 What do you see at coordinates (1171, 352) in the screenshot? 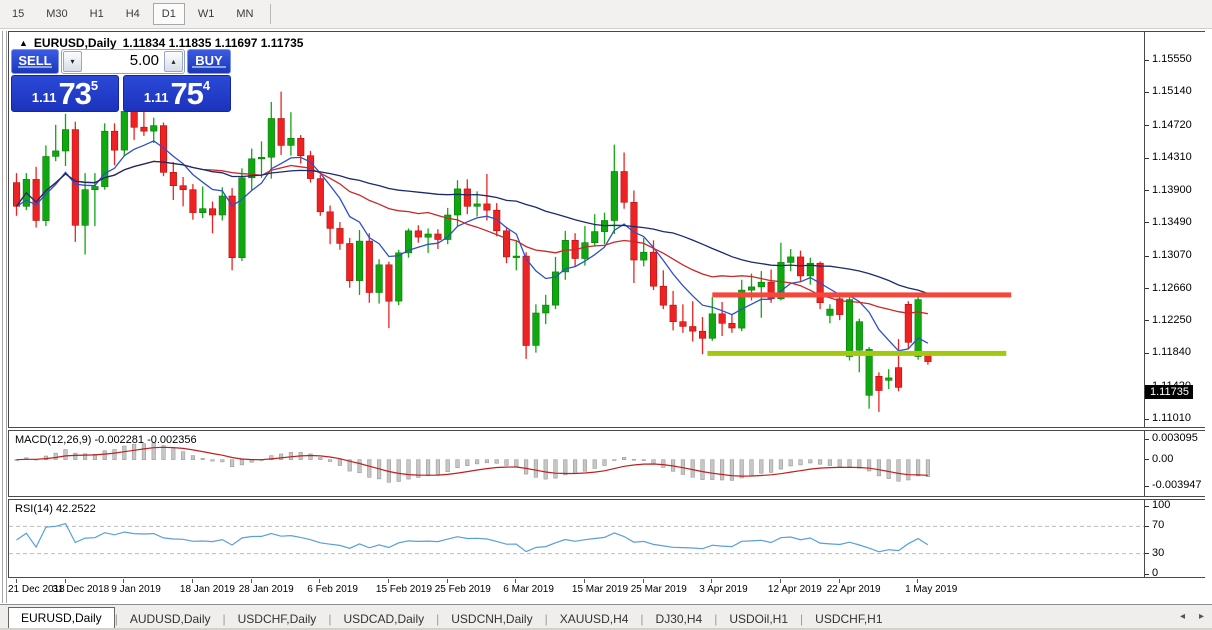
I see `price-axis-label: 1.11840` at bounding box center [1171, 352].